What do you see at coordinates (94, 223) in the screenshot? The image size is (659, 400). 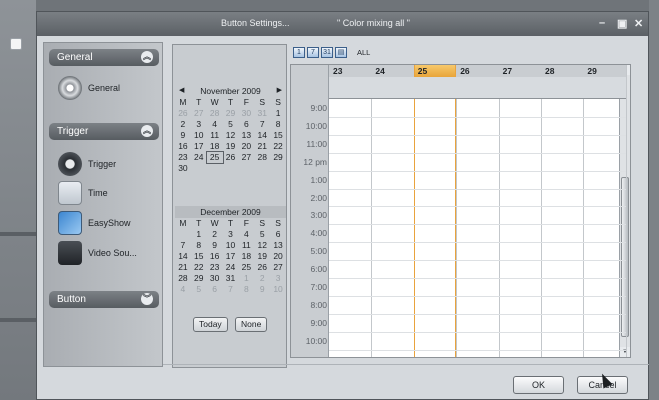 I see `sidebar-item-easyshow: EasyShow` at bounding box center [94, 223].